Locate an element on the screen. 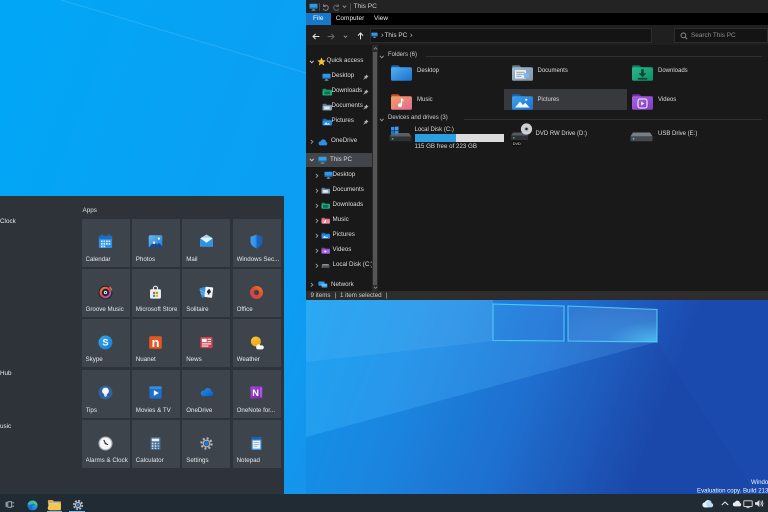 The width and height of the screenshot is (768, 512). svg-text: N is located at coordinates (255, 393).